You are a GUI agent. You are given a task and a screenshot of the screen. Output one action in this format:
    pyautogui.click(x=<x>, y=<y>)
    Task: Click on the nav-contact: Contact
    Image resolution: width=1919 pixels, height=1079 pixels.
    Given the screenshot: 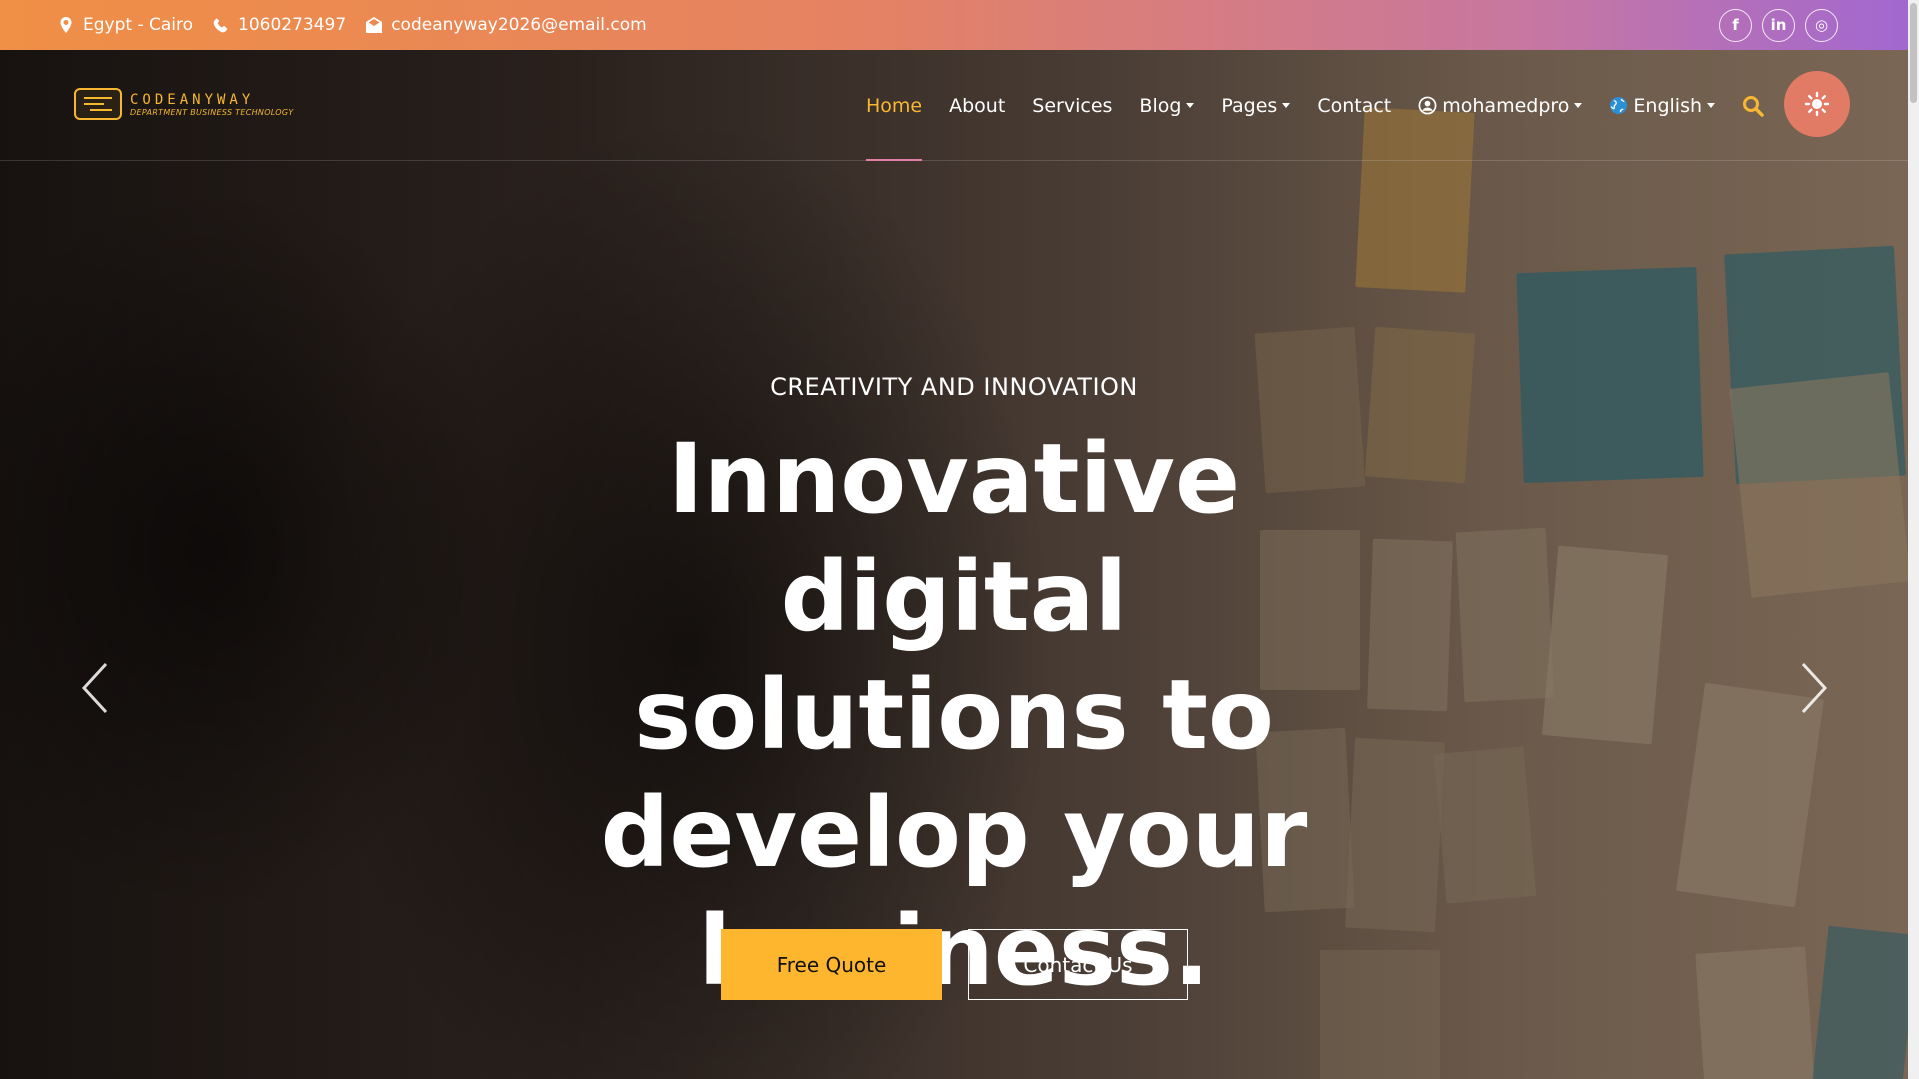 What is the action you would take?
    pyautogui.click(x=1354, y=105)
    